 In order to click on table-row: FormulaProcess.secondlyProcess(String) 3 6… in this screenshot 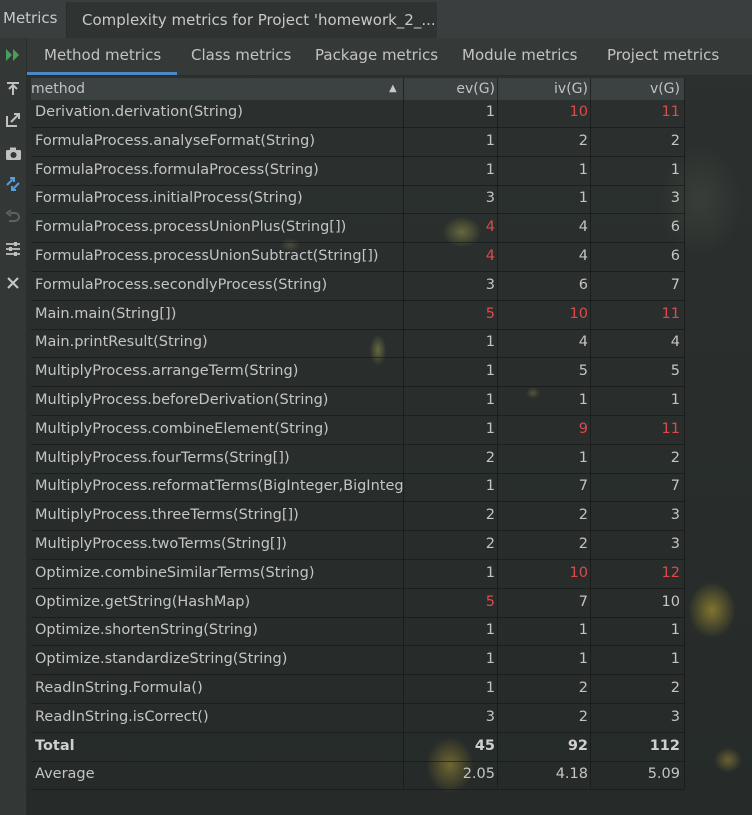, I will do `click(358, 286)`.